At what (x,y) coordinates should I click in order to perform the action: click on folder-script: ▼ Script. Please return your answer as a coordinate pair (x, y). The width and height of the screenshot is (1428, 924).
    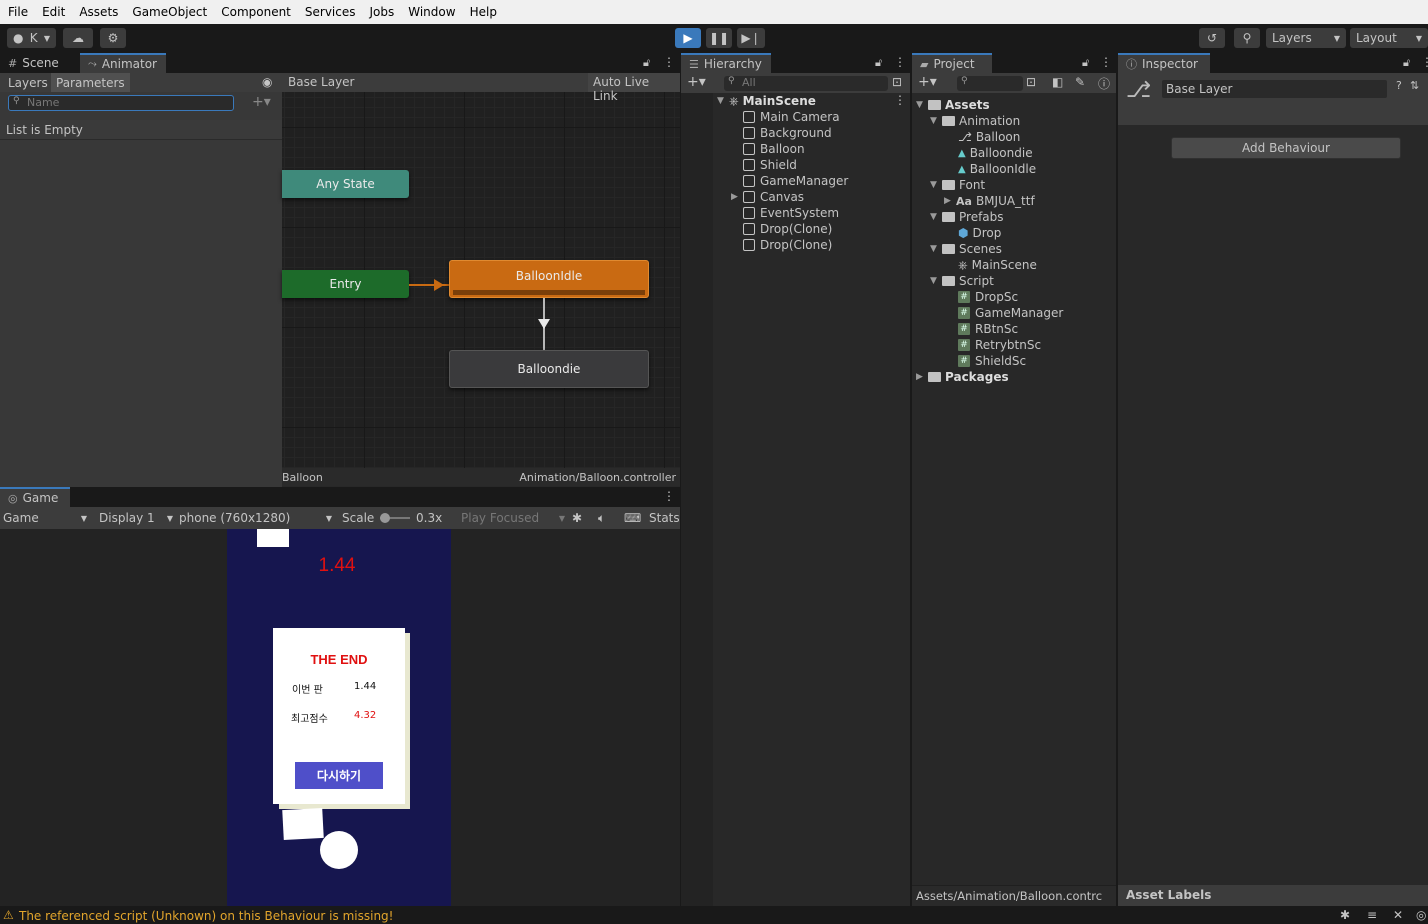
    Looking at the image, I should click on (962, 281).